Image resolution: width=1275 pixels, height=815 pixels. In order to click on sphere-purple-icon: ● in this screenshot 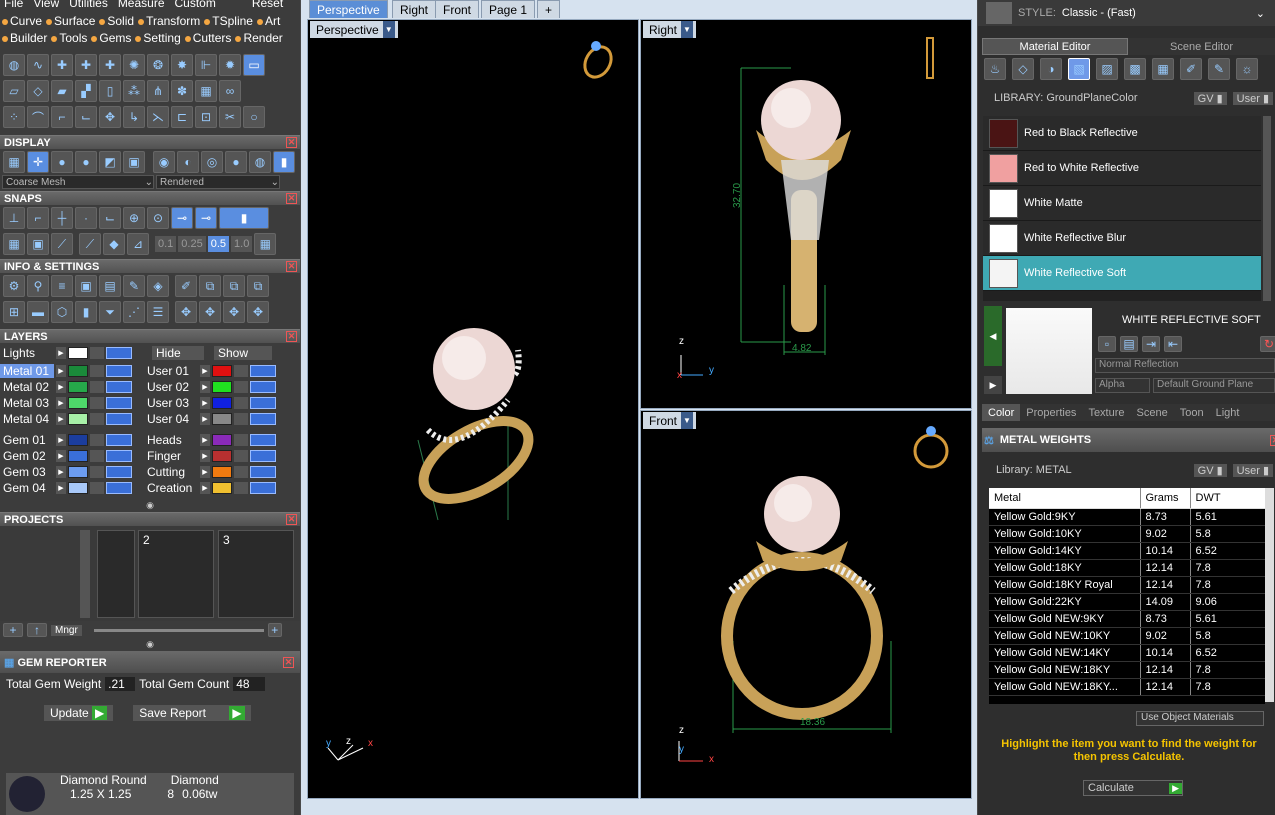, I will do `click(86, 162)`.